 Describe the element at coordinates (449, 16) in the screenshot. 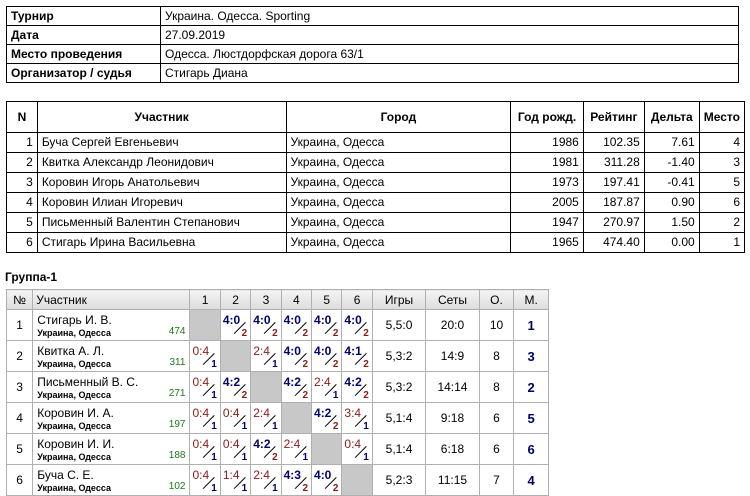

I see `info-value: Украина. Одесса. Sporting` at that location.